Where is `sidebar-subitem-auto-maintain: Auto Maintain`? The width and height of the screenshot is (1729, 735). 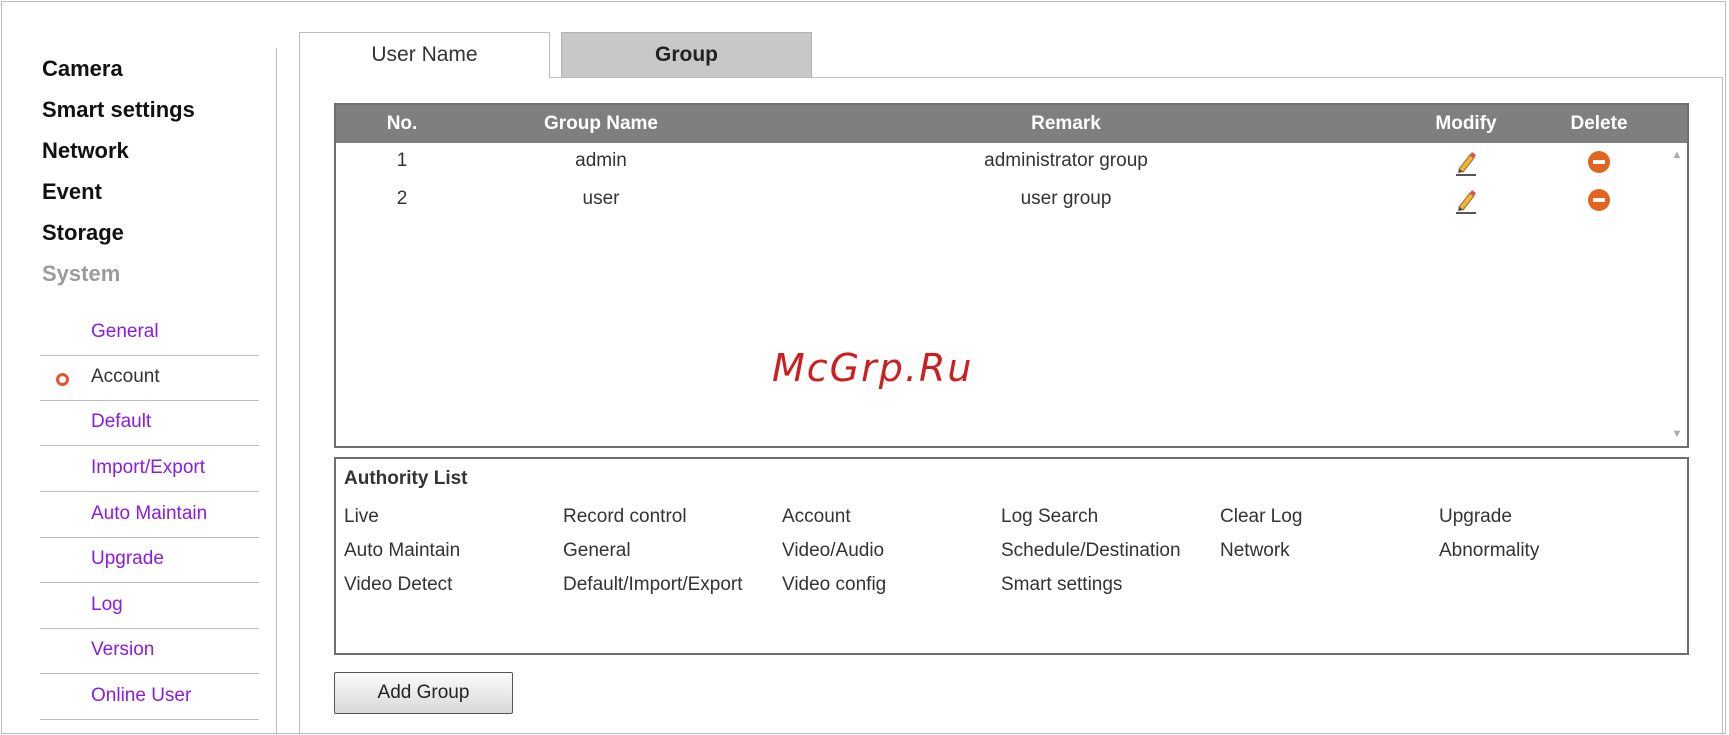
sidebar-subitem-auto-maintain: Auto Maintain is located at coordinates (149, 515).